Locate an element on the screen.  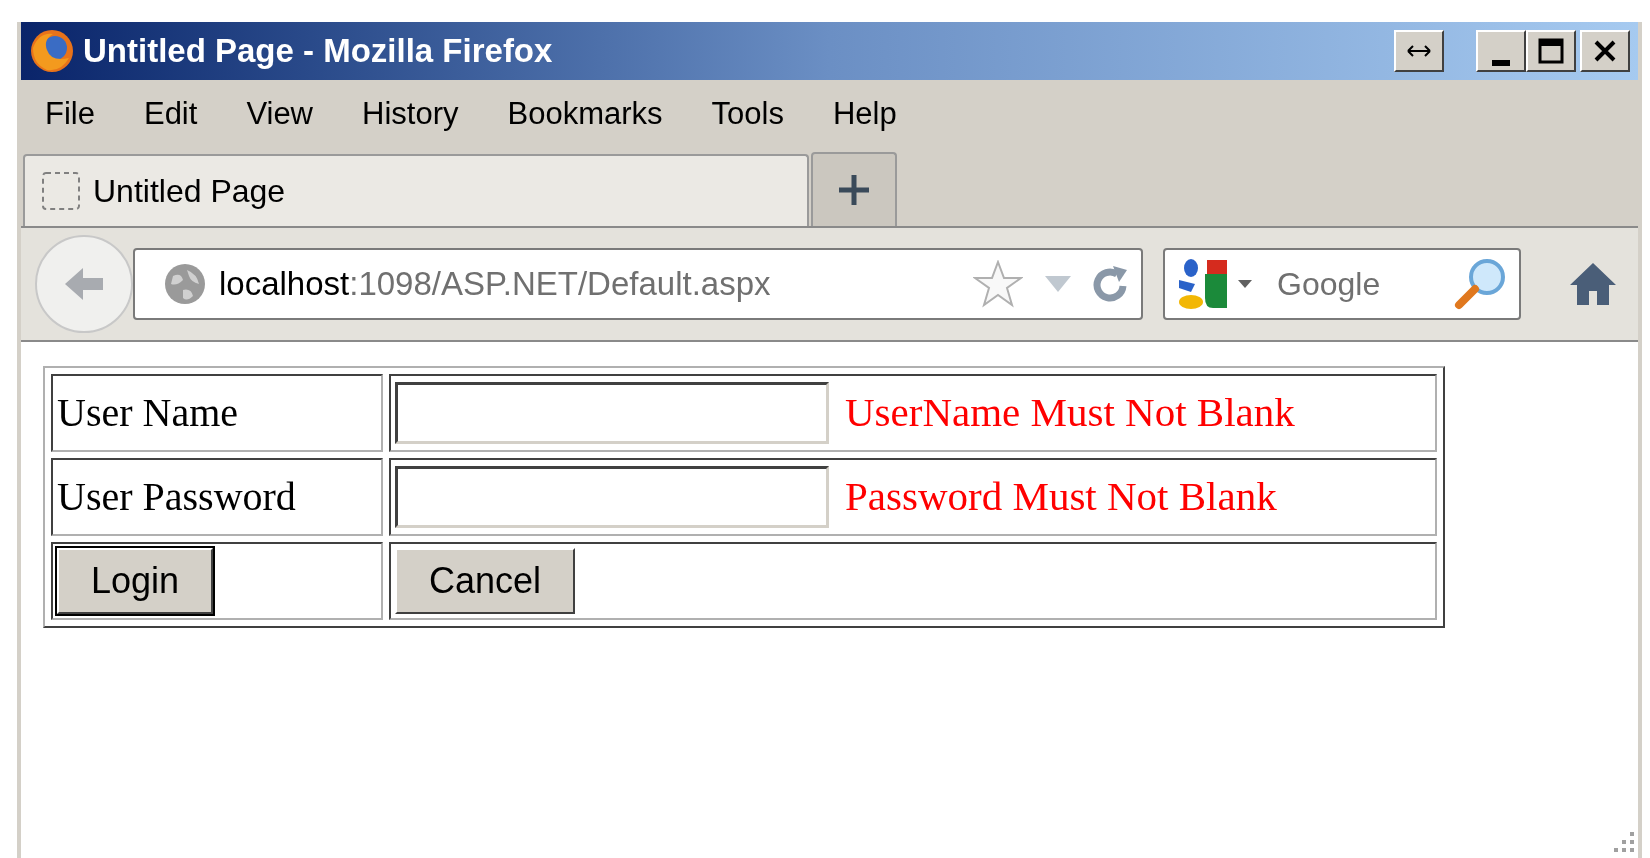
new-tab-button is located at coordinates (854, 189).